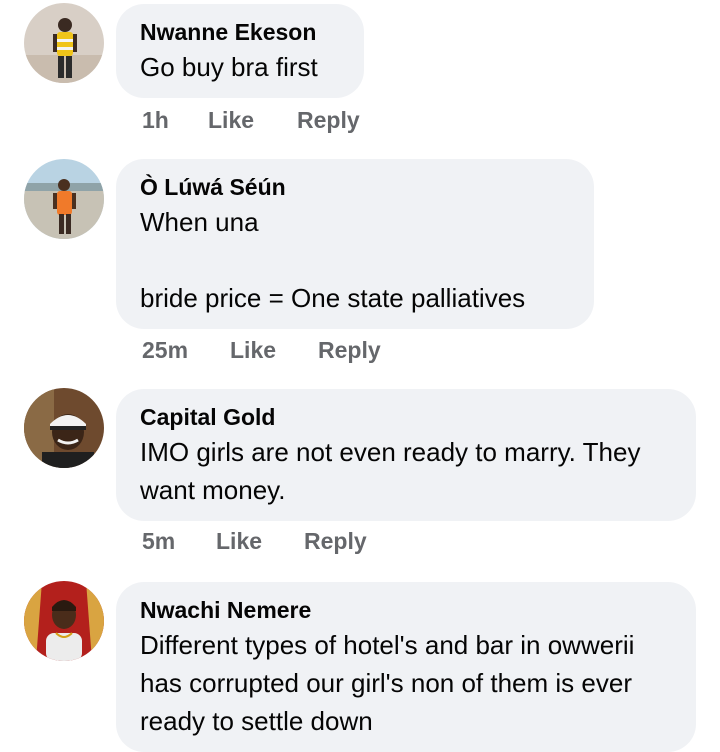 This screenshot has width=720, height=752. I want to click on comment-text: Go buy bra first, so click(229, 67).